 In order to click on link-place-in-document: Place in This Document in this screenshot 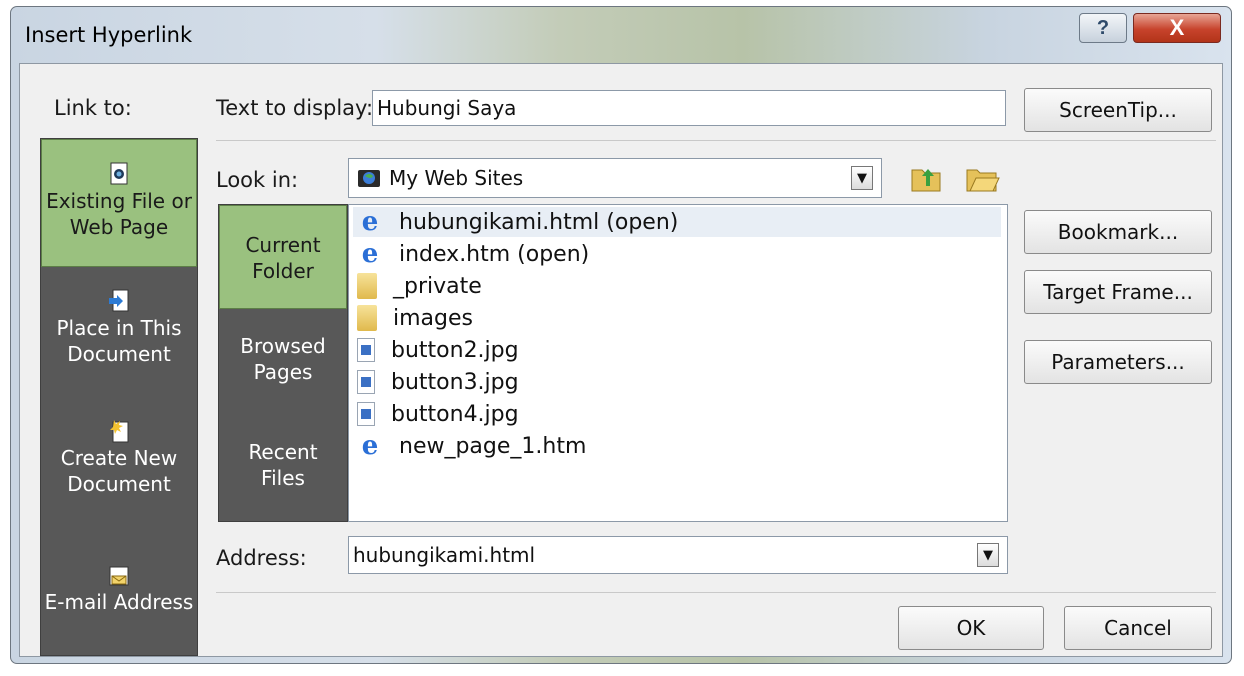, I will do `click(119, 344)`.